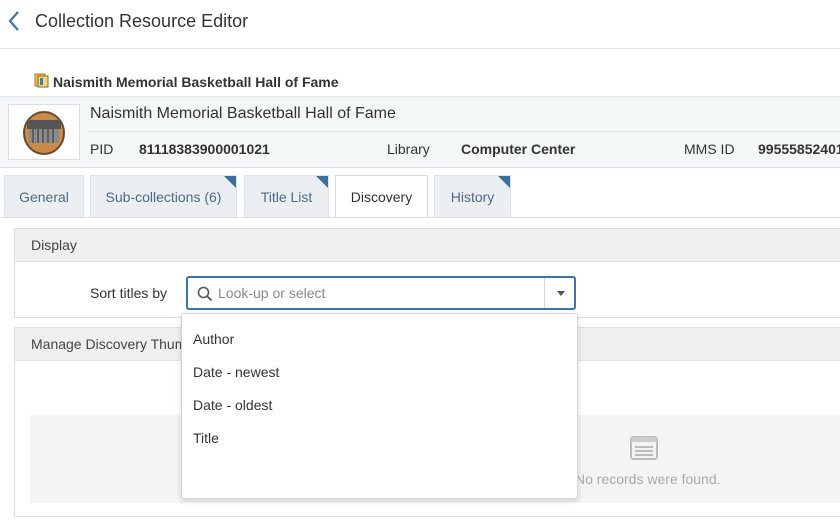 Image resolution: width=840 pixels, height=530 pixels. I want to click on collection-icon, so click(42, 81).